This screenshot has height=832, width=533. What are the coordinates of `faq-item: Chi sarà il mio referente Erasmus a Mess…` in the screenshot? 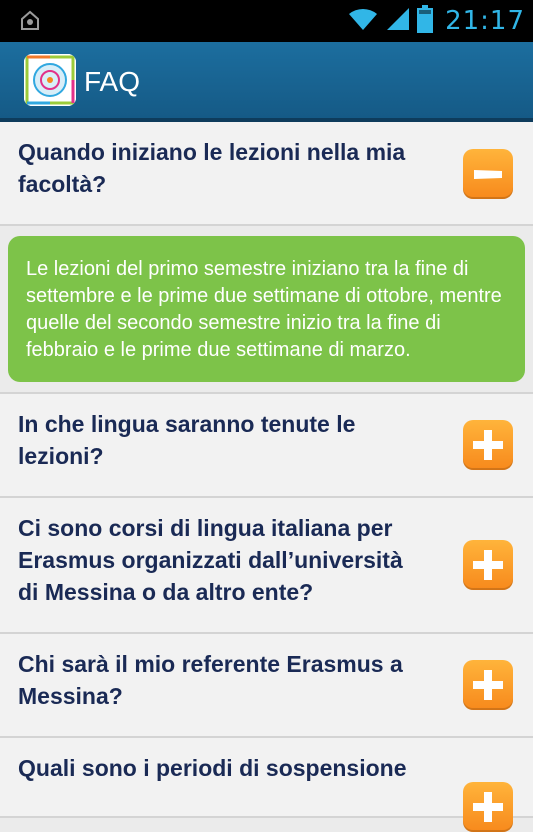 It's located at (266, 686).